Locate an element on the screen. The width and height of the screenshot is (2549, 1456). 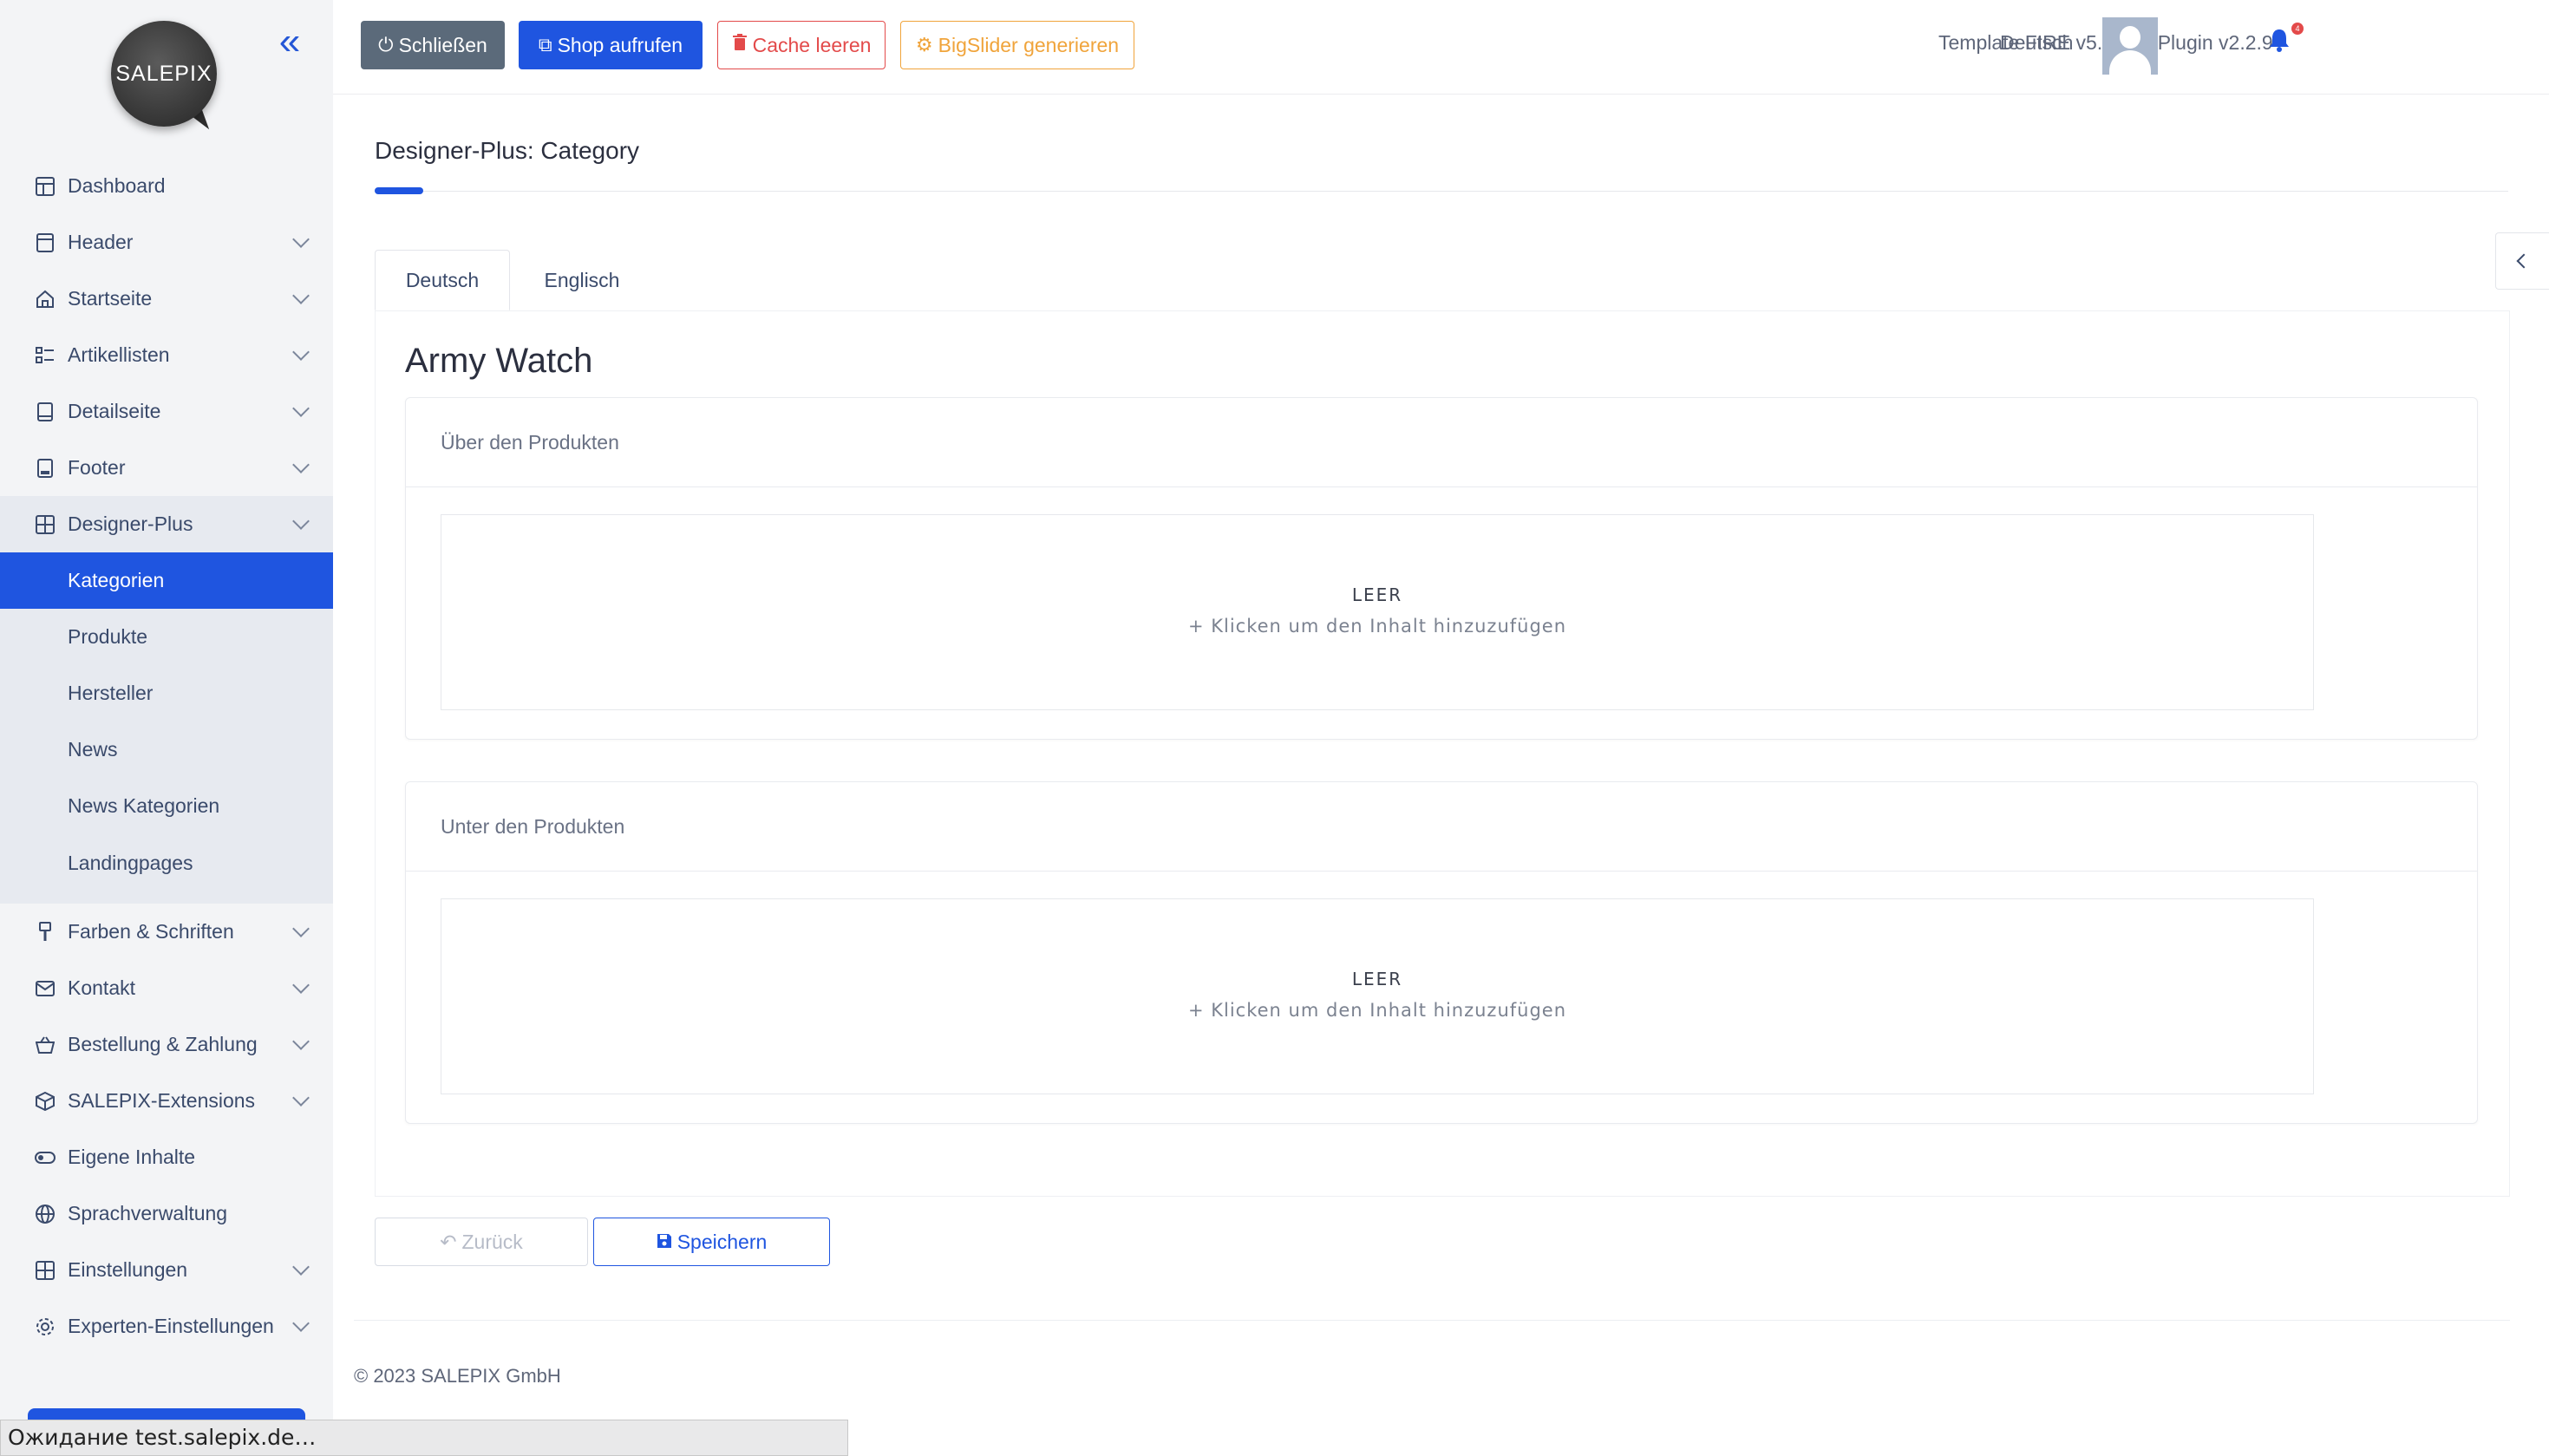
sidebar-item-label: Kontakt is located at coordinates (101, 987).